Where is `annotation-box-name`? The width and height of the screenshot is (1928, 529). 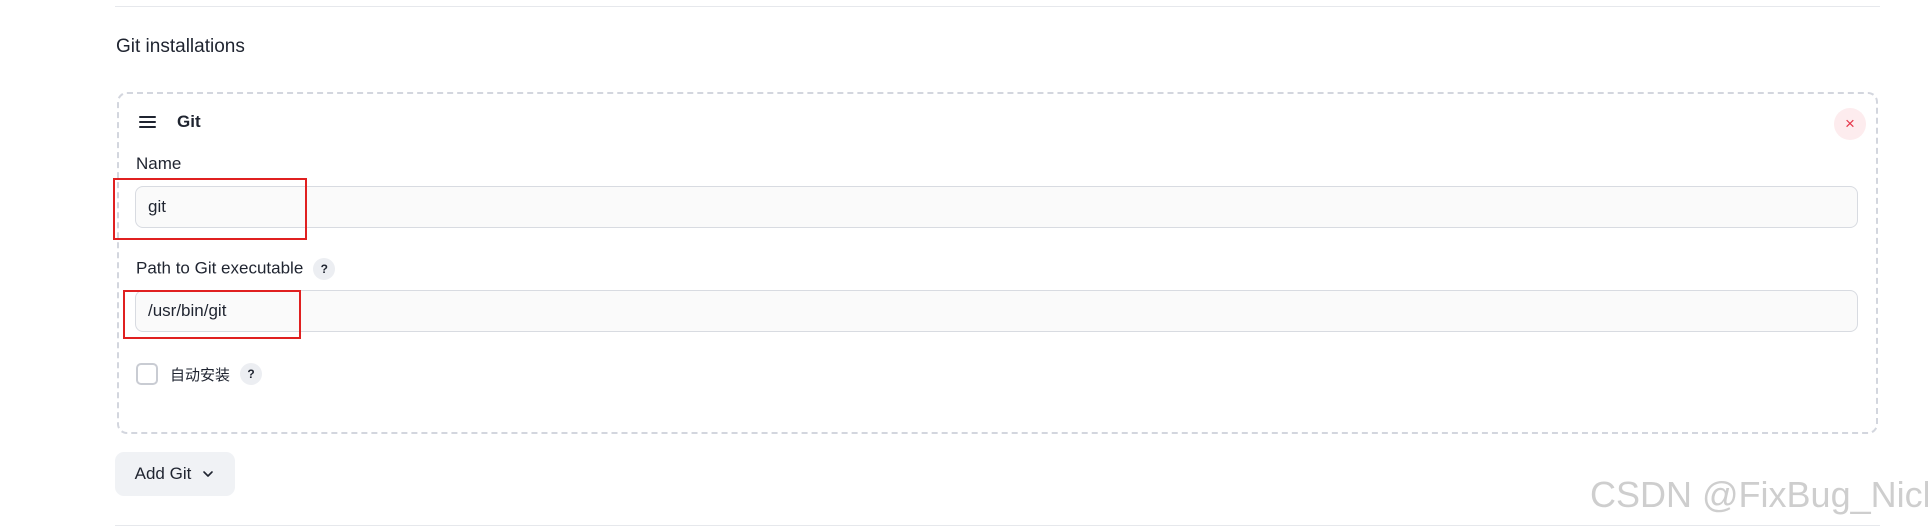 annotation-box-name is located at coordinates (210, 209).